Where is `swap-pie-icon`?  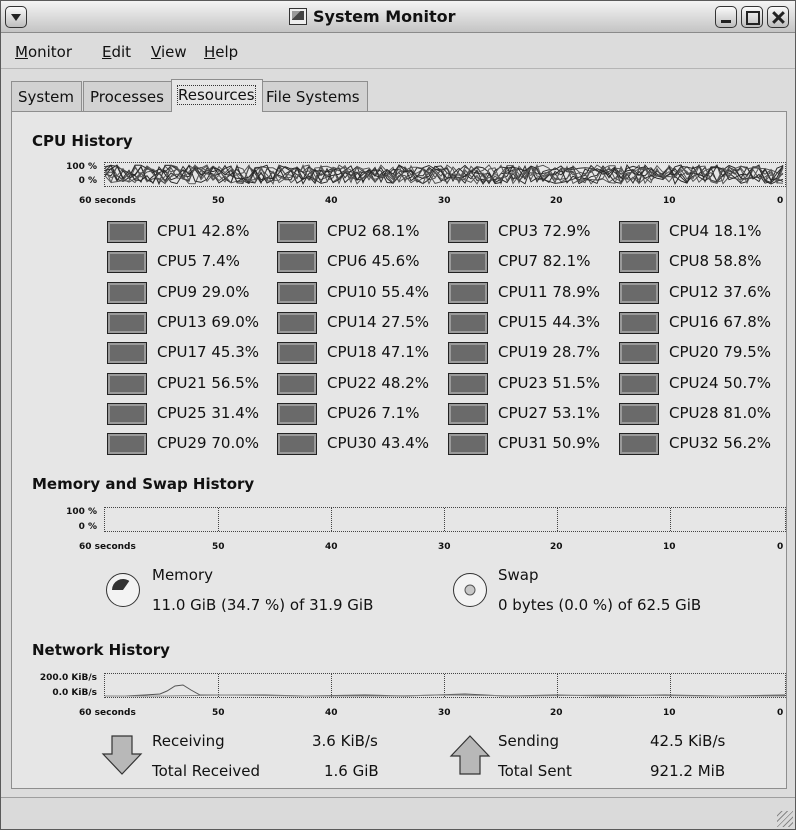 swap-pie-icon is located at coordinates (470, 590).